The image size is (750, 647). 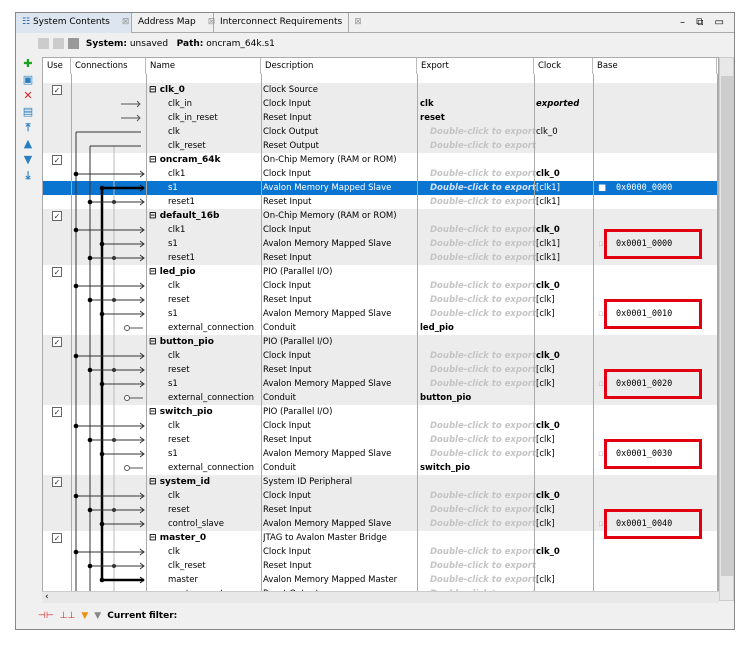 I want to click on scroll-left-icon: ‹, so click(x=45, y=597).